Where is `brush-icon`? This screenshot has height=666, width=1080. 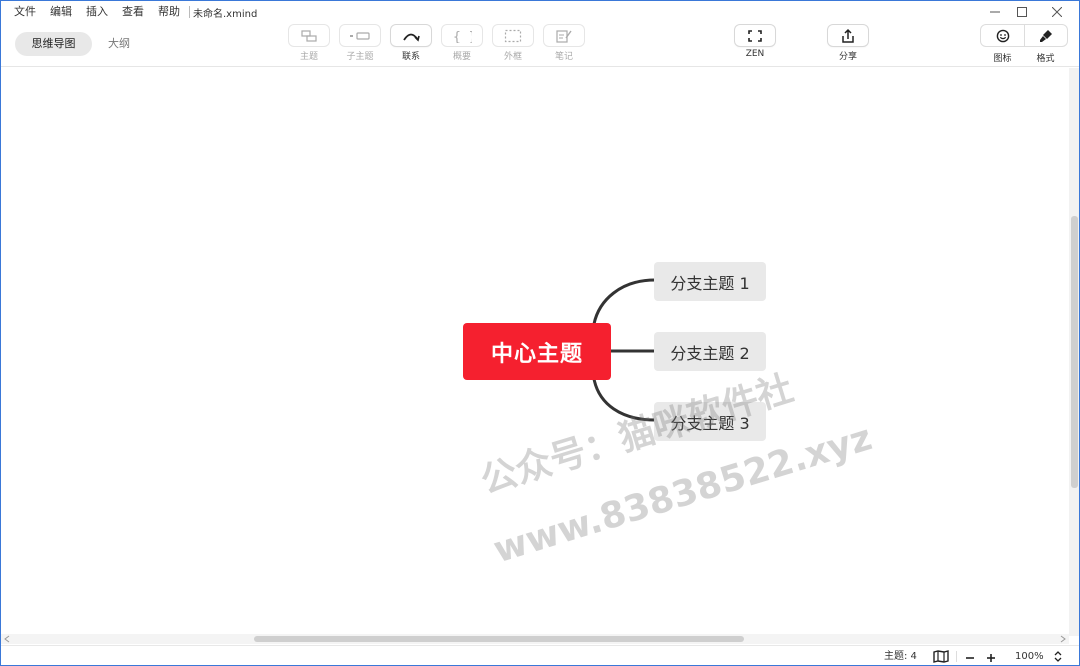
brush-icon is located at coordinates (1046, 35).